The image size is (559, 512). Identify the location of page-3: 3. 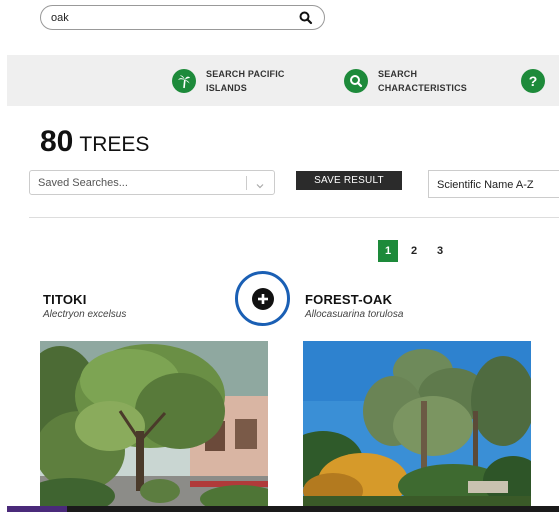
(440, 251).